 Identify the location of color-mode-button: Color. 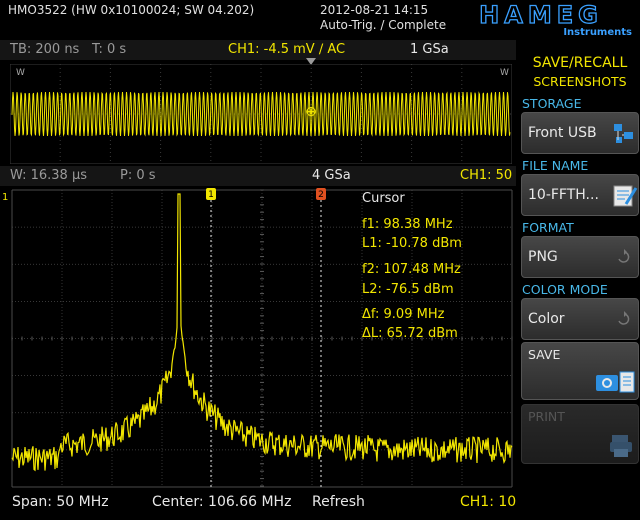
(580, 319).